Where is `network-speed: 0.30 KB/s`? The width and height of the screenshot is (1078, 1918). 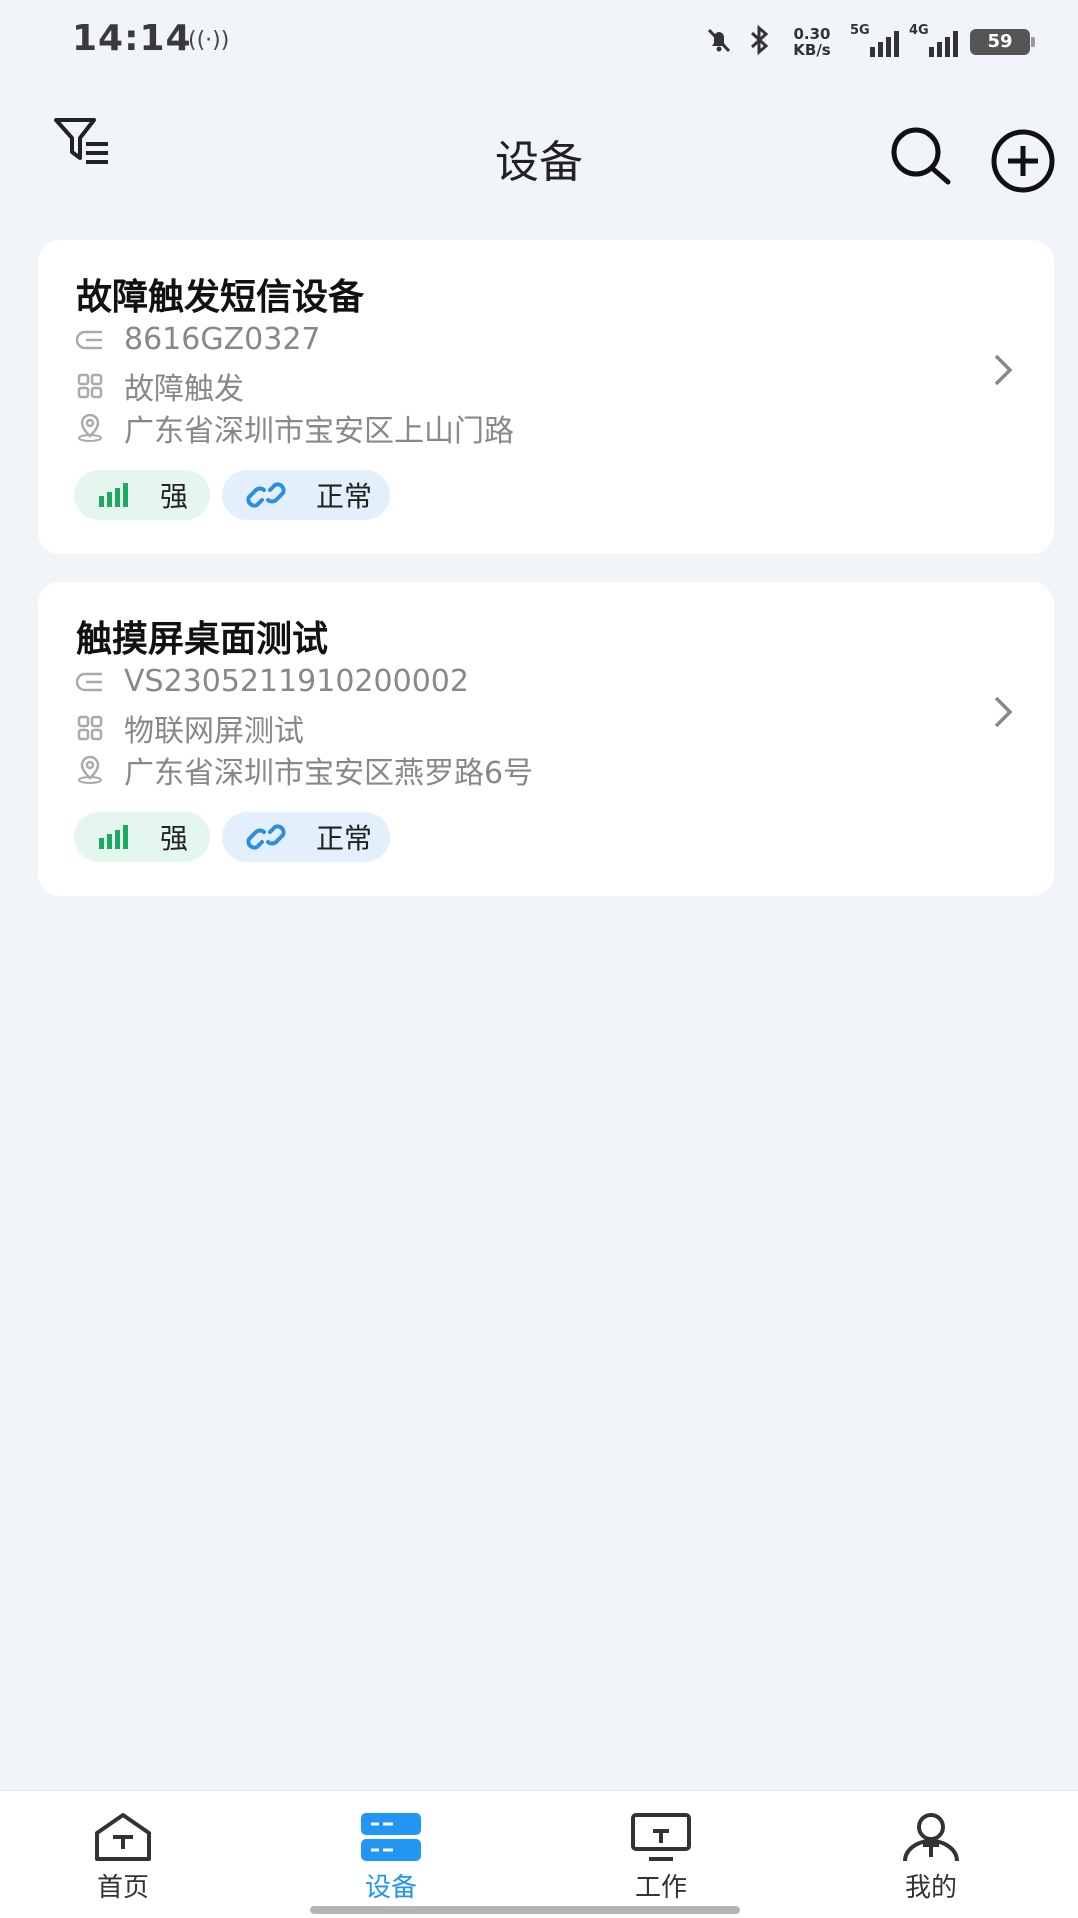 network-speed: 0.30 KB/s is located at coordinates (812, 42).